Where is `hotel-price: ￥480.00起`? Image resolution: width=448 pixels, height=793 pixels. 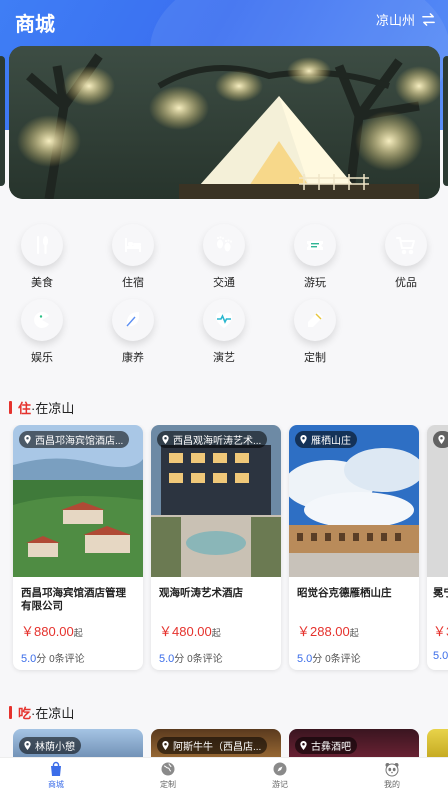
hotel-price: ￥480.00起 is located at coordinates (216, 630).